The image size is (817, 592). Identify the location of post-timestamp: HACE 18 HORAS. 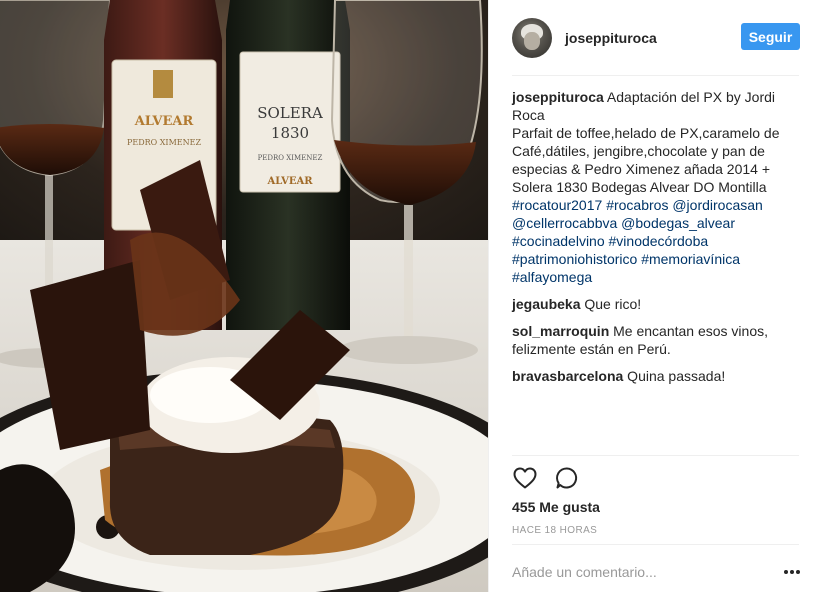
(554, 530).